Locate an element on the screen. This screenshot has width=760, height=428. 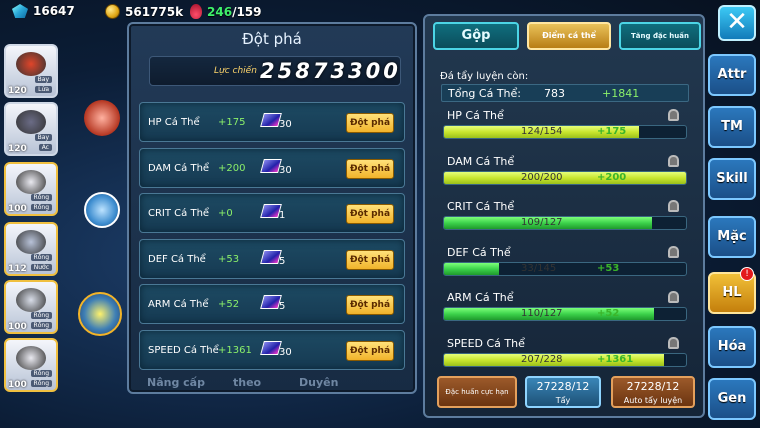
refine-count: 27228/12 is located at coordinates (563, 386).